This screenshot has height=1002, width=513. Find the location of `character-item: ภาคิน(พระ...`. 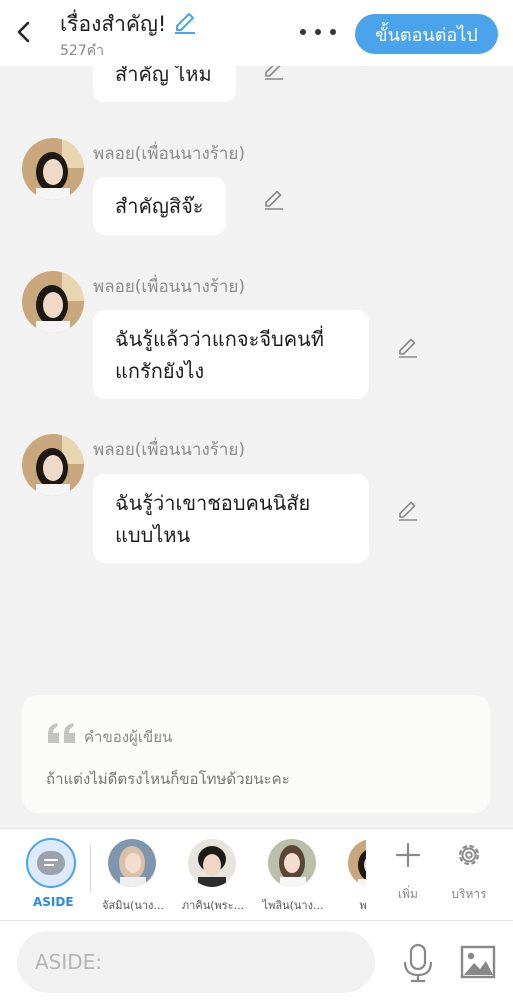

character-item: ภาคิน(พระ... is located at coordinates (213, 875).